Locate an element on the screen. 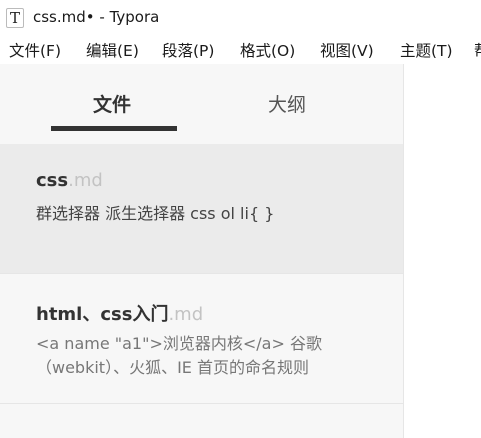 The width and height of the screenshot is (481, 438). menu-format: 格式(O) is located at coordinates (267, 50).